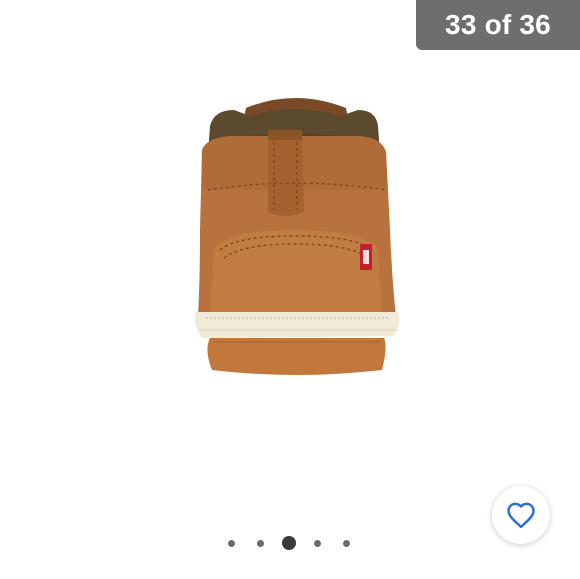  Describe the element at coordinates (289, 543) in the screenshot. I see `pagination-dot-active` at that location.